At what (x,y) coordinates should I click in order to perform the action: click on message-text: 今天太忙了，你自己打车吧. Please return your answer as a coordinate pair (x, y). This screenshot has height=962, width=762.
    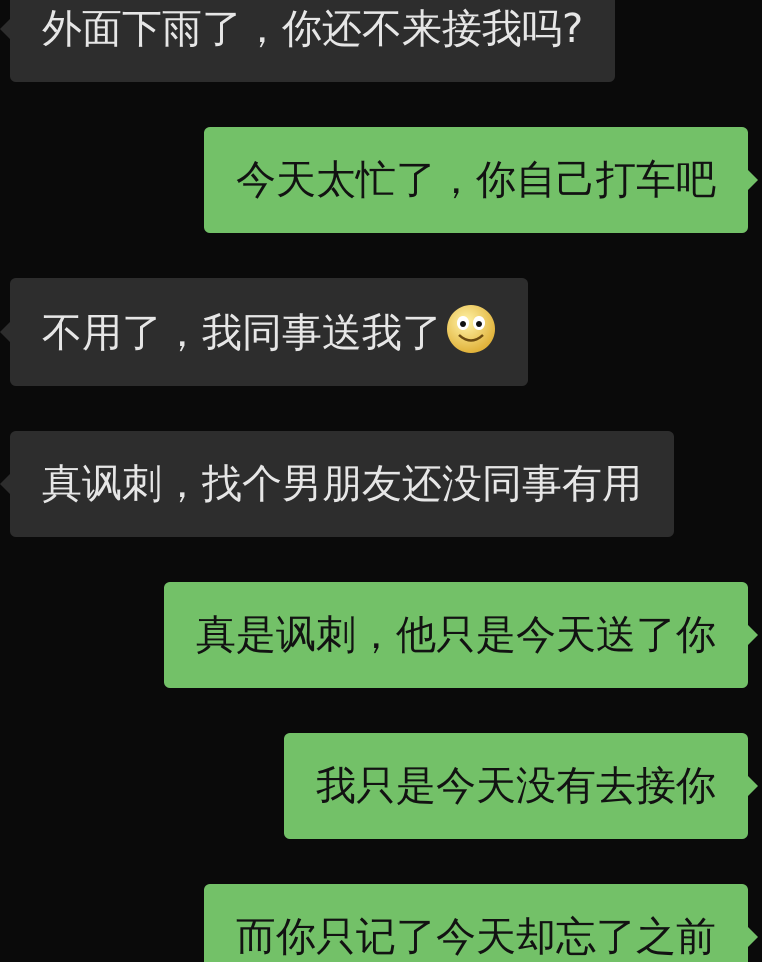
    Looking at the image, I should click on (476, 180).